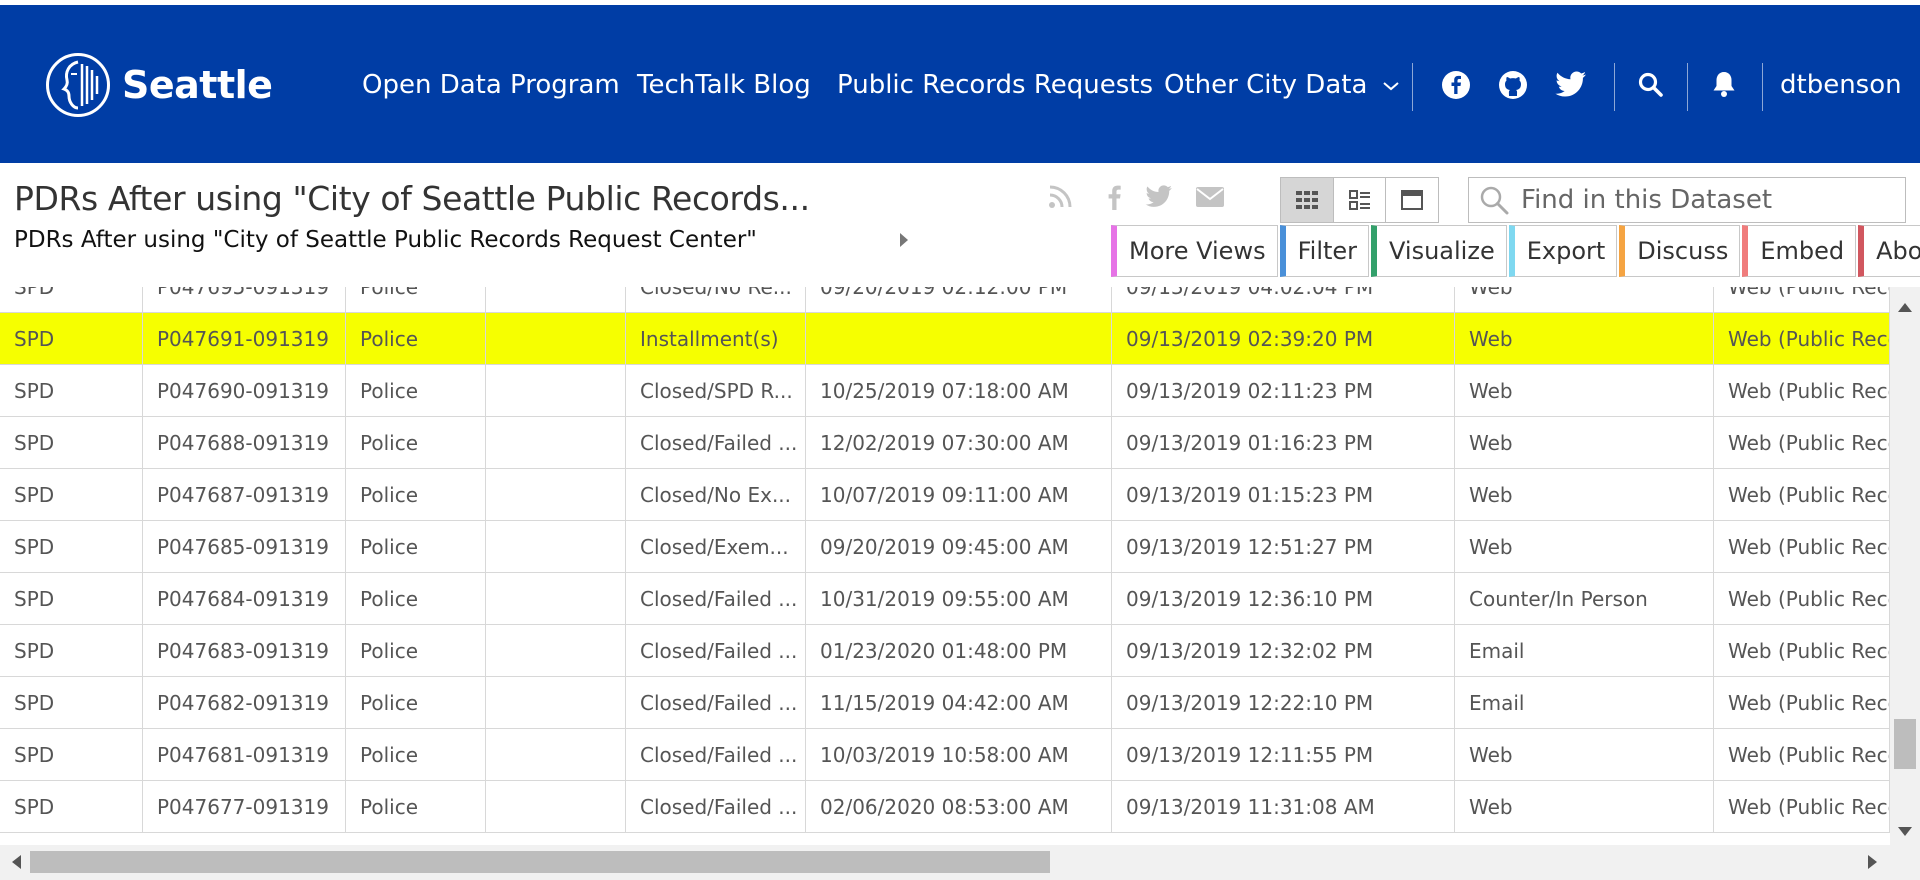 The image size is (1920, 880). I want to click on cell-closed-date: 11/15/2019 04:42:00 AM, so click(959, 702).